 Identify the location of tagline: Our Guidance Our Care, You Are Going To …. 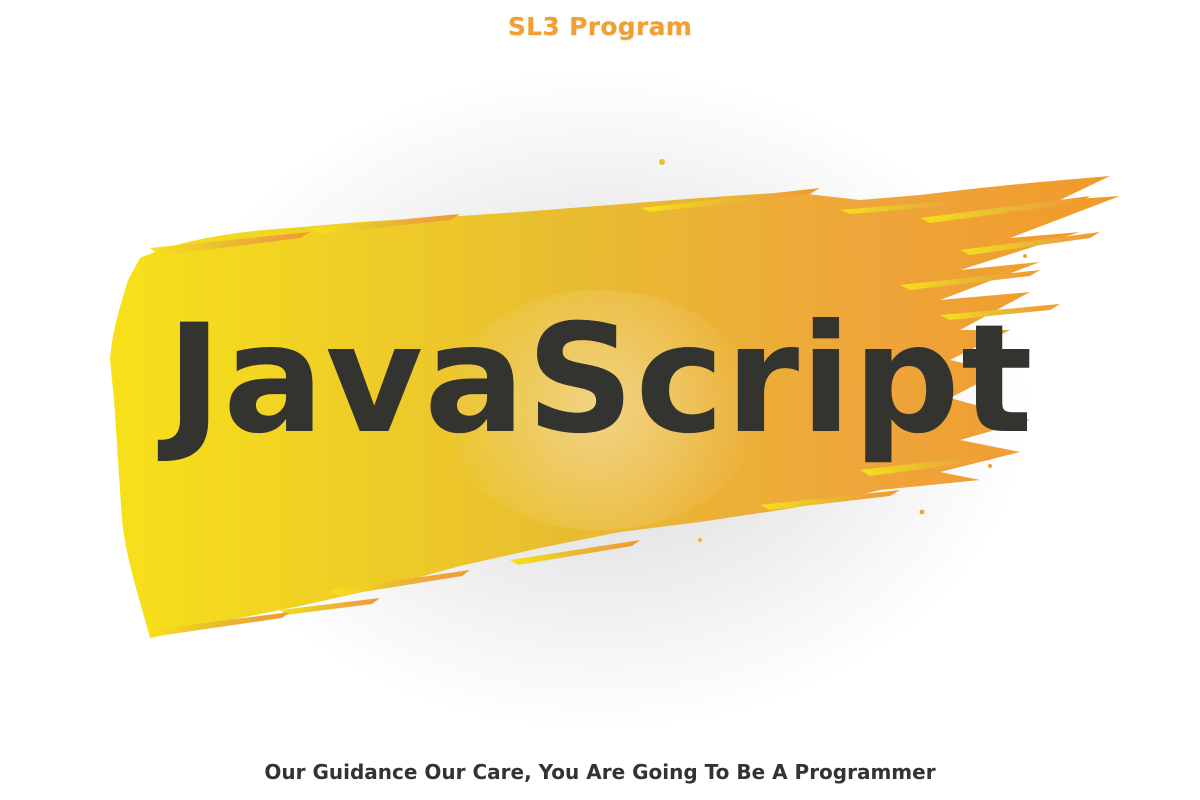
(600, 772).